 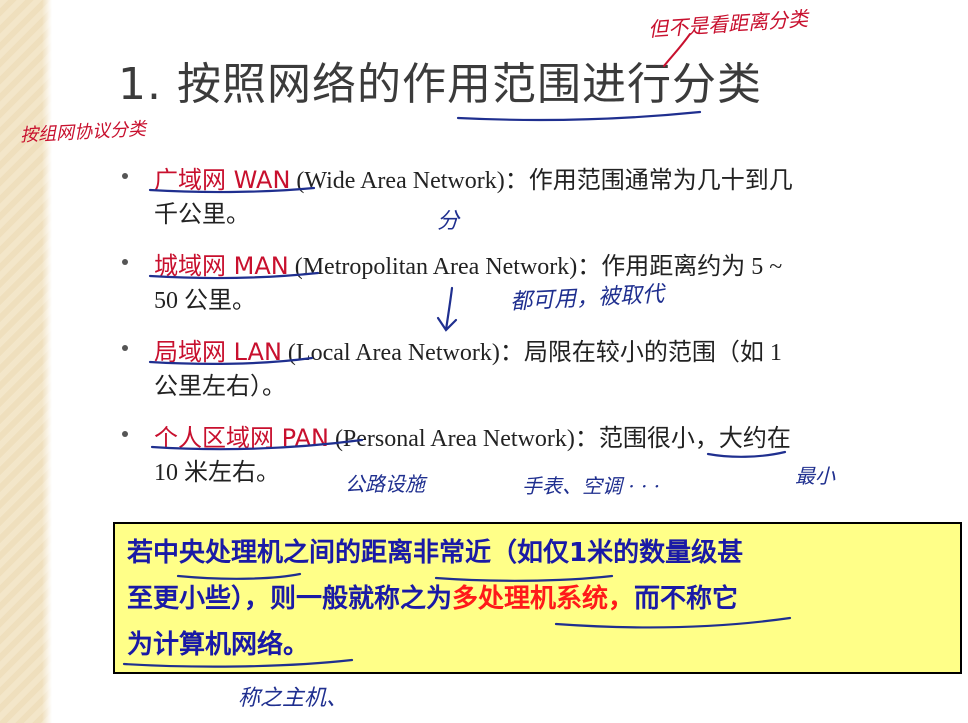 What do you see at coordinates (241, 438) in the screenshot?
I see `term-label: 个人区域网 PAN` at bounding box center [241, 438].